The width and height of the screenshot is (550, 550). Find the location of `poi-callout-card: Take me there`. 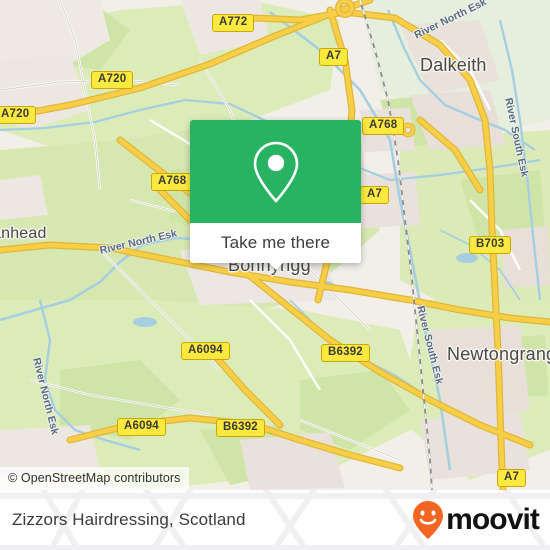

poi-callout-card: Take me there is located at coordinates (275, 195).